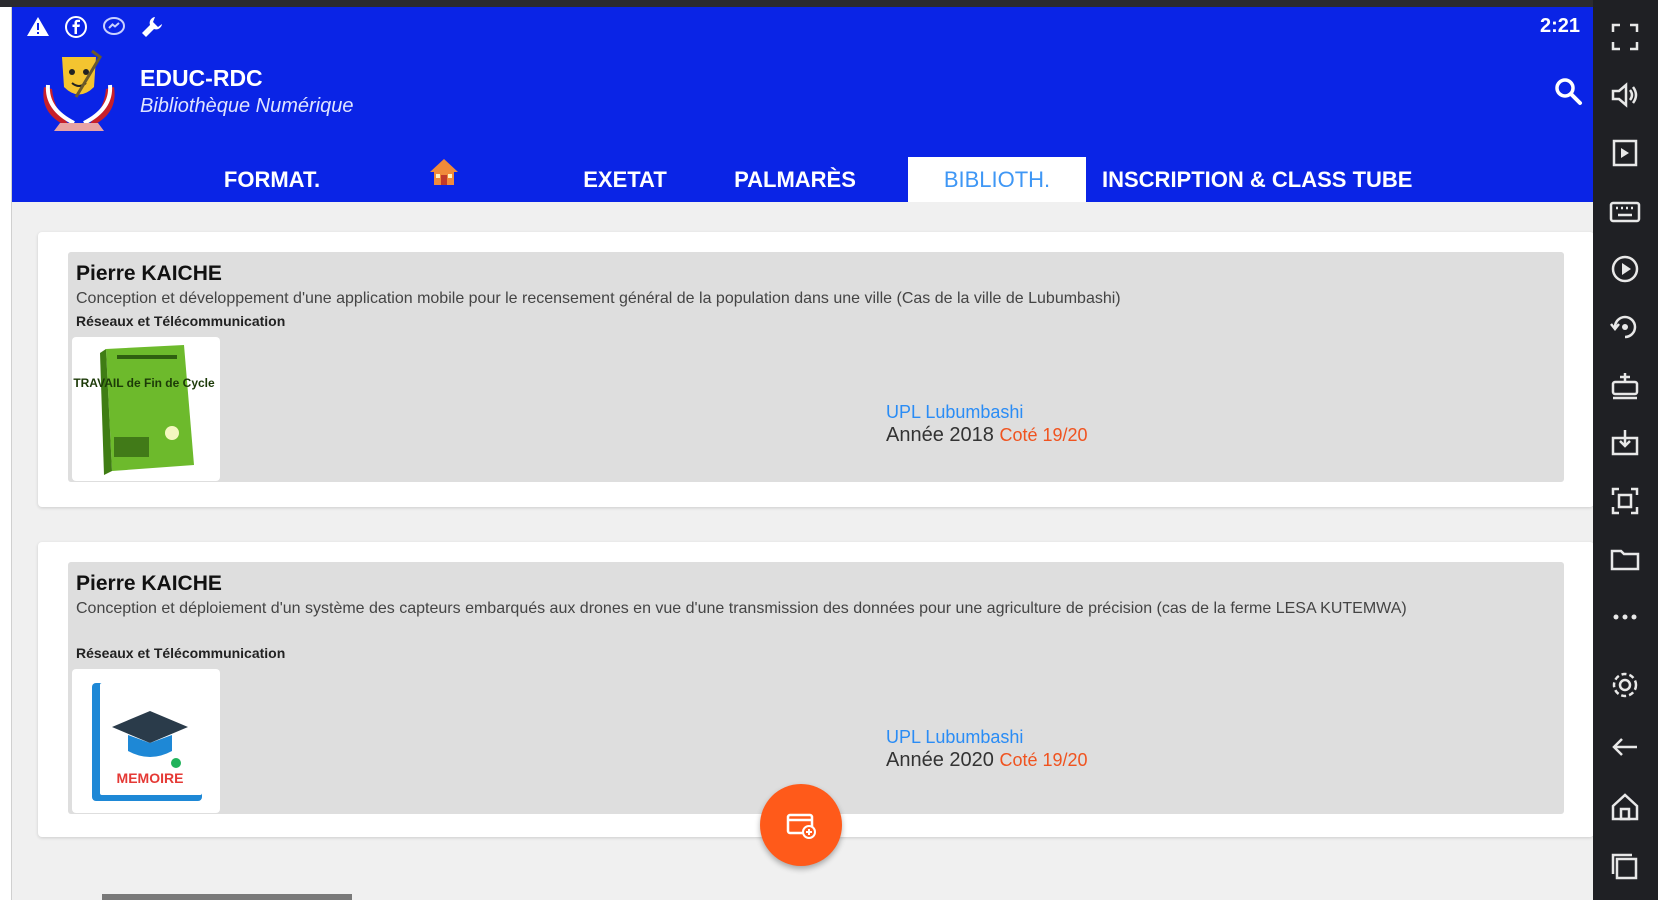 The image size is (1658, 900). I want to click on more-icon, so click(1625, 617).